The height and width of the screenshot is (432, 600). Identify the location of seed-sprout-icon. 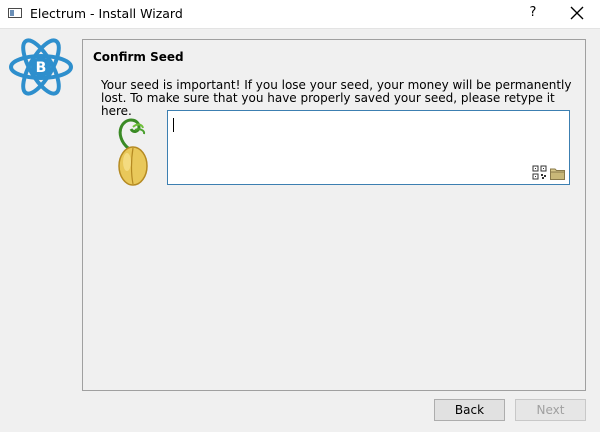
(133, 152).